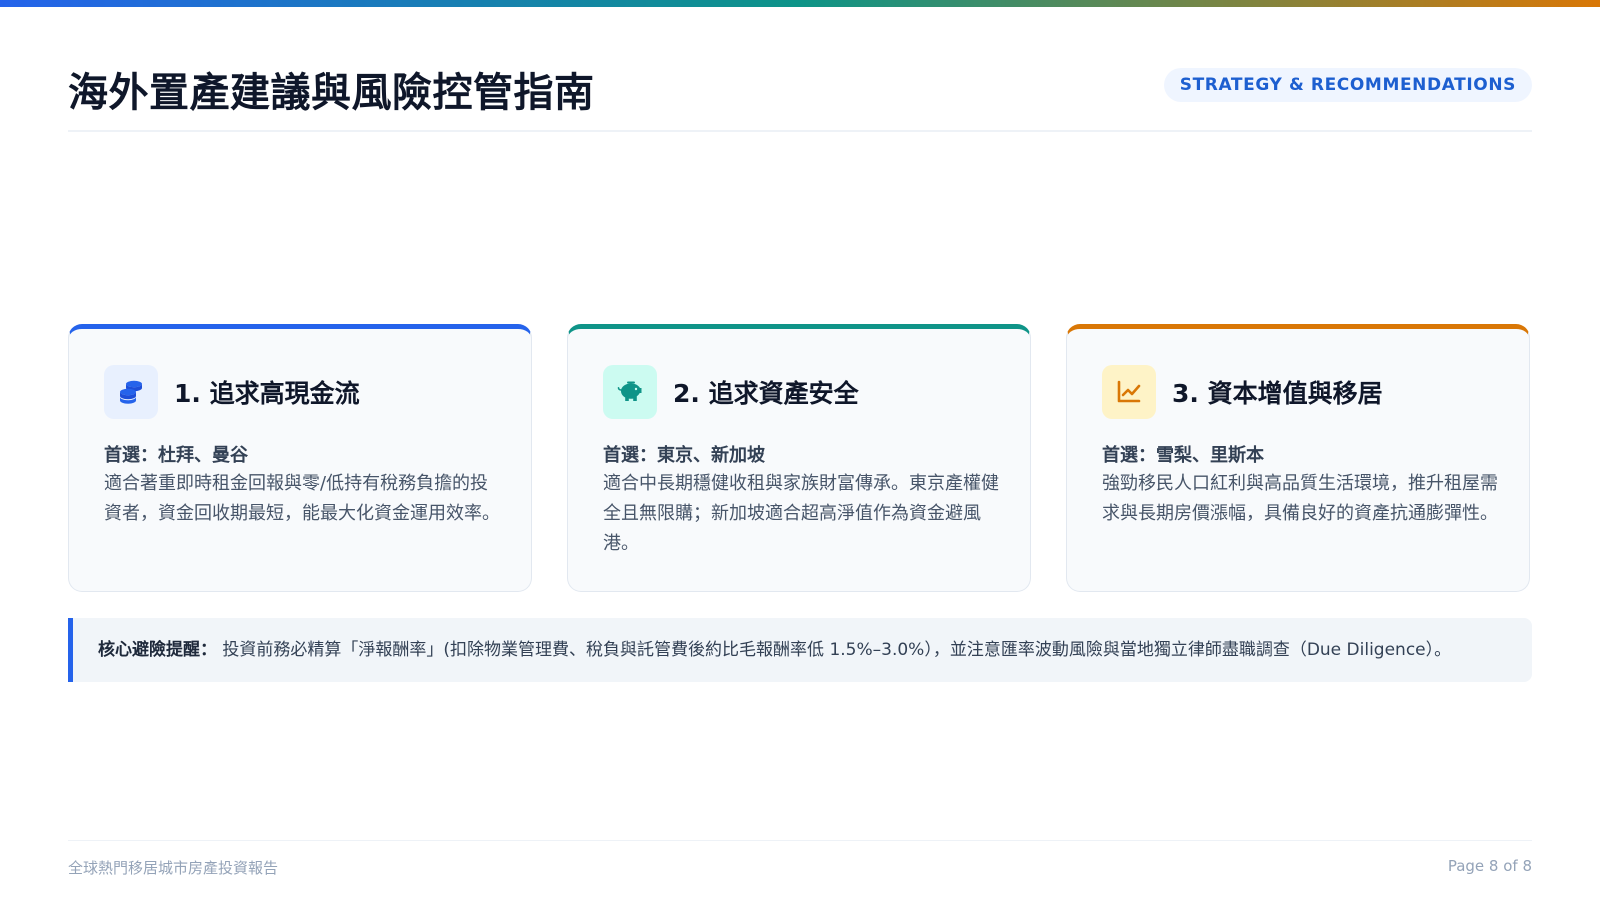 This screenshot has height=900, width=1600. What do you see at coordinates (766, 393) in the screenshot?
I see `card-title: 2. 追求資產安全` at bounding box center [766, 393].